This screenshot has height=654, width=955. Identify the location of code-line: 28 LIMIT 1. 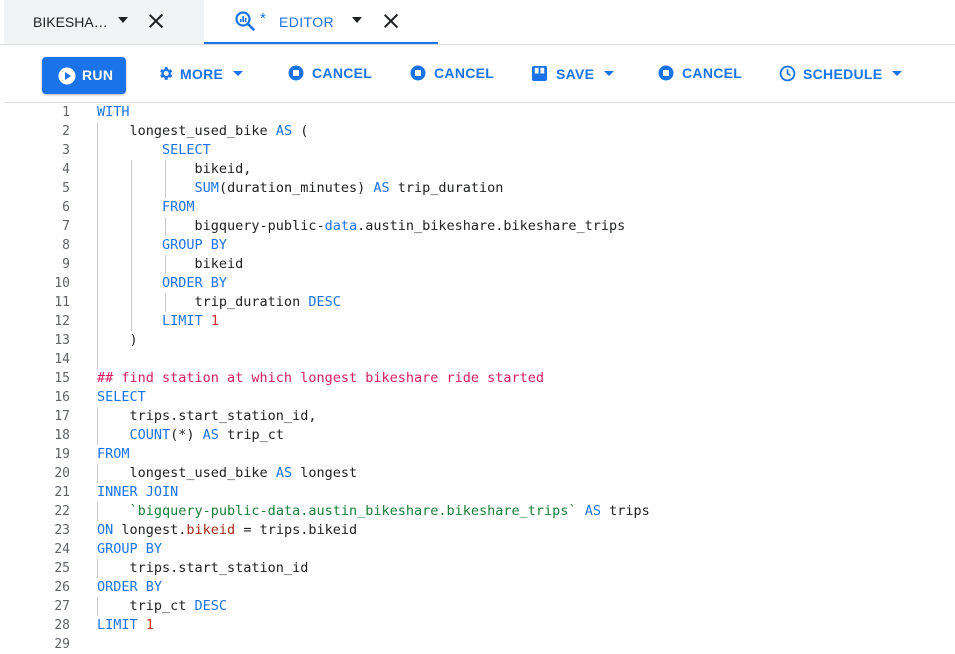
(479, 625).